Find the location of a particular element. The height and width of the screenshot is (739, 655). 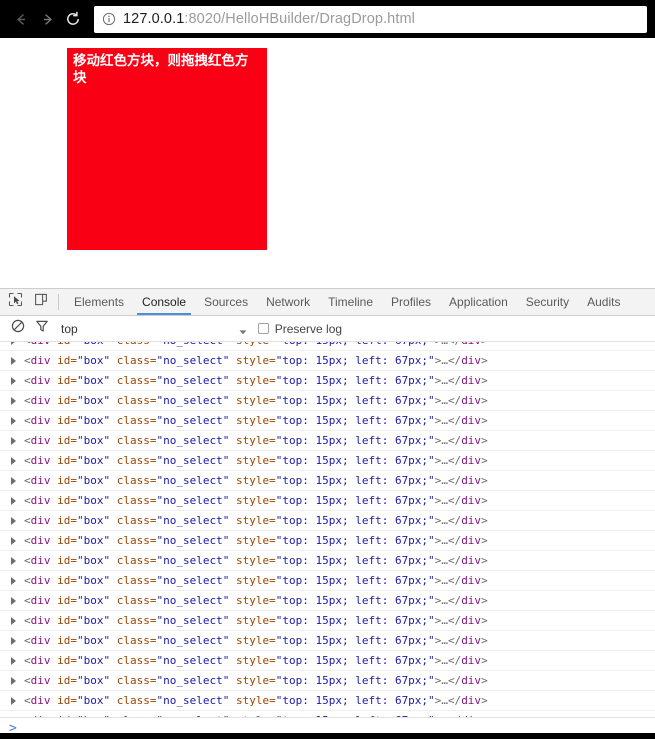

toggle-device-toolbar-button is located at coordinates (41, 302).